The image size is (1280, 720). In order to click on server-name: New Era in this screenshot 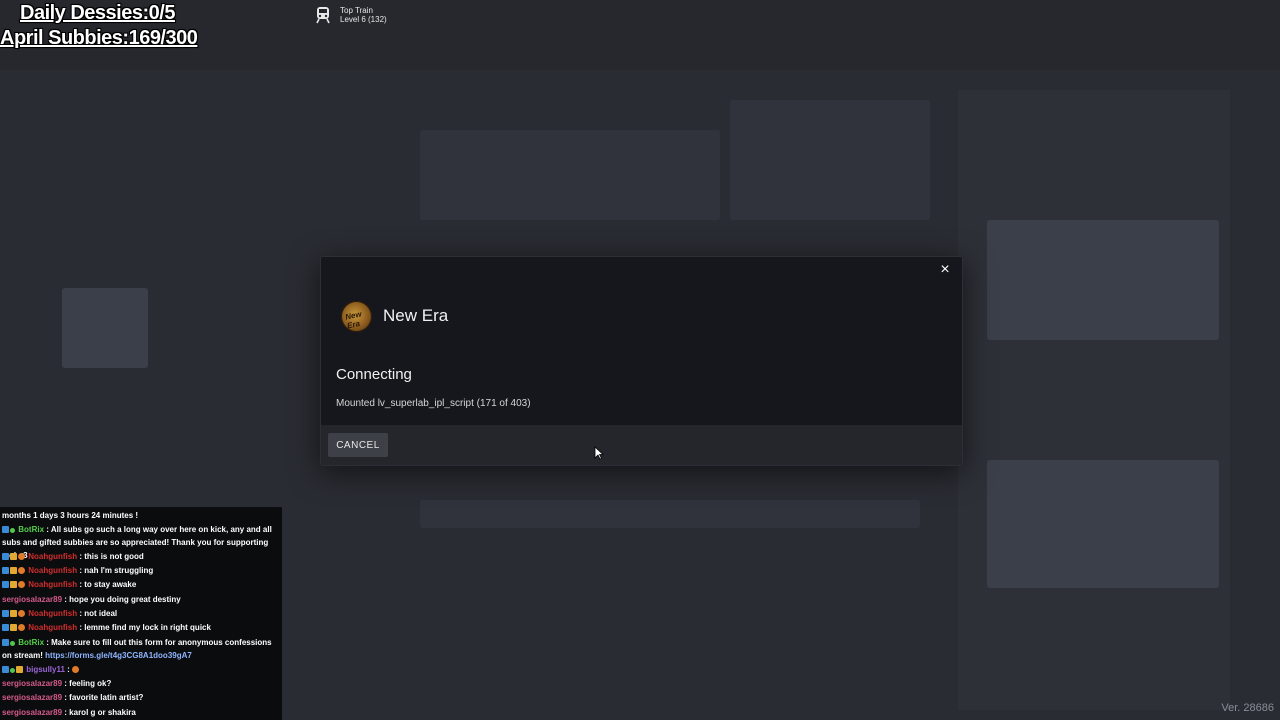, I will do `click(416, 315)`.